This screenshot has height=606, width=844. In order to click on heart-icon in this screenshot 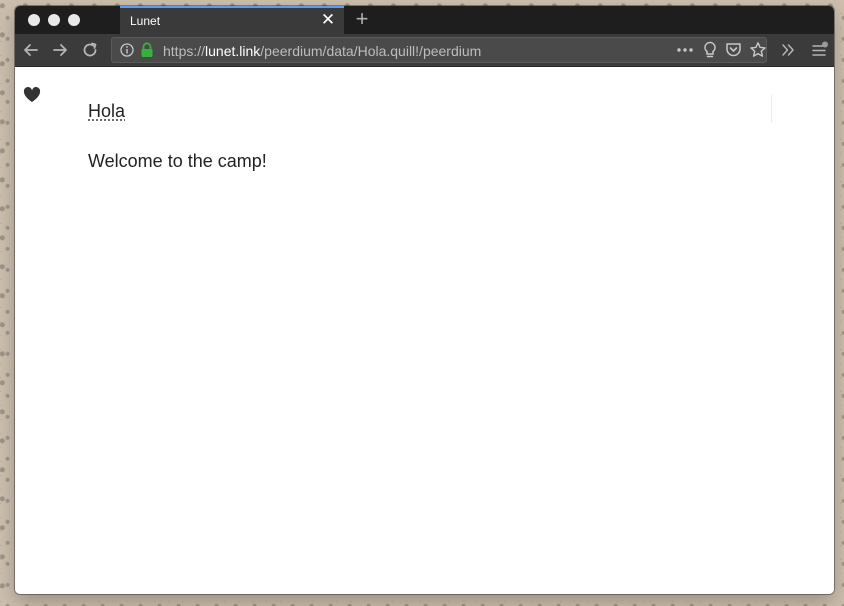, I will do `click(32, 95)`.